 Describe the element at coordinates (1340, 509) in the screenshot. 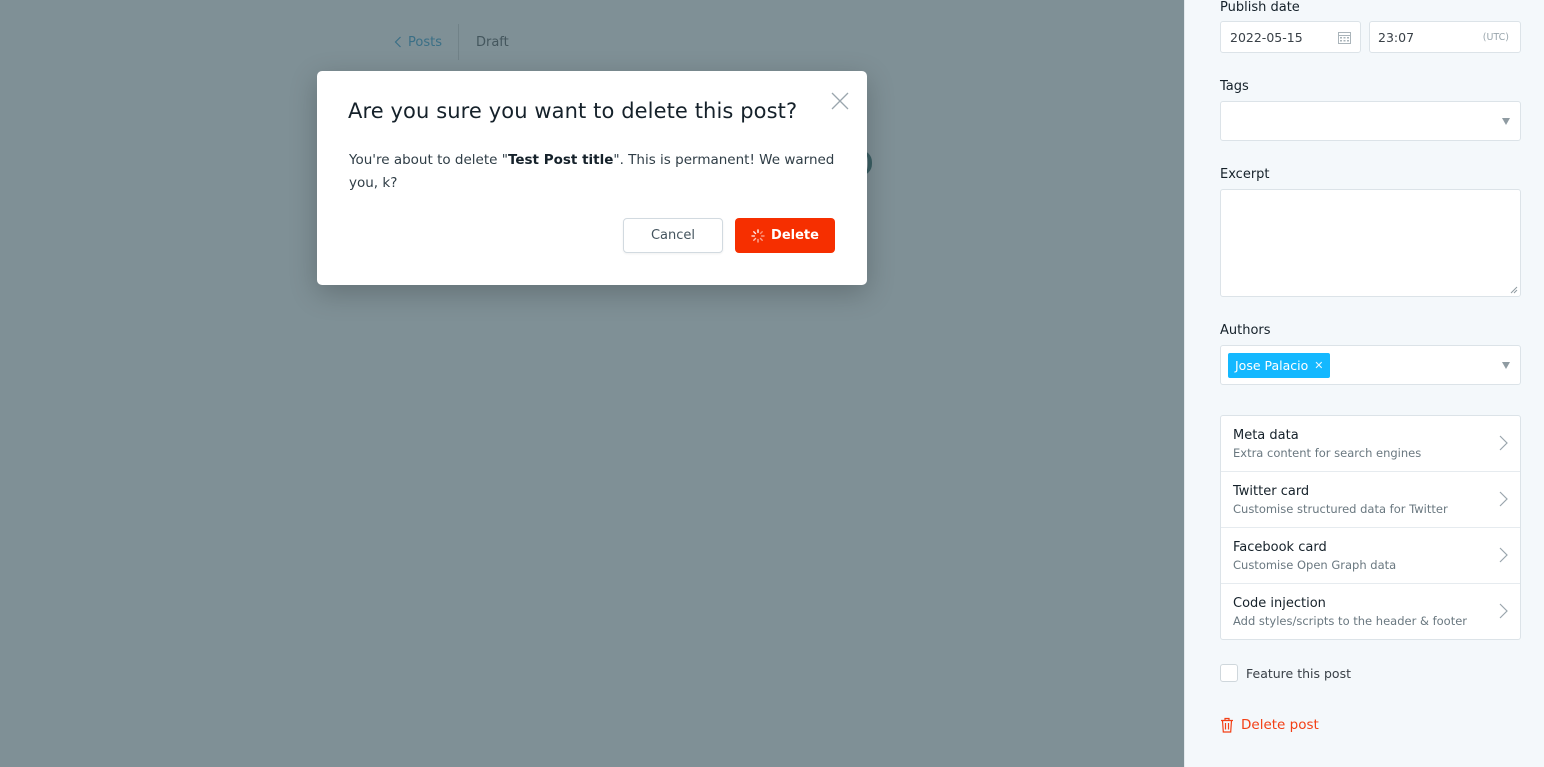

I see `settings-item-desc: Customise structured data for Twitter` at that location.